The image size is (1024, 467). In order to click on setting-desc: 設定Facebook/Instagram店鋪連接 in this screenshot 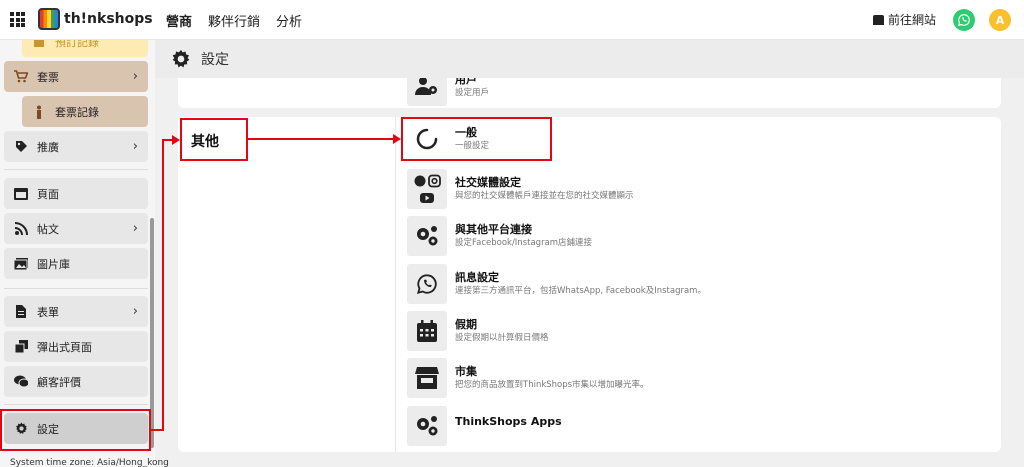, I will do `click(524, 243)`.